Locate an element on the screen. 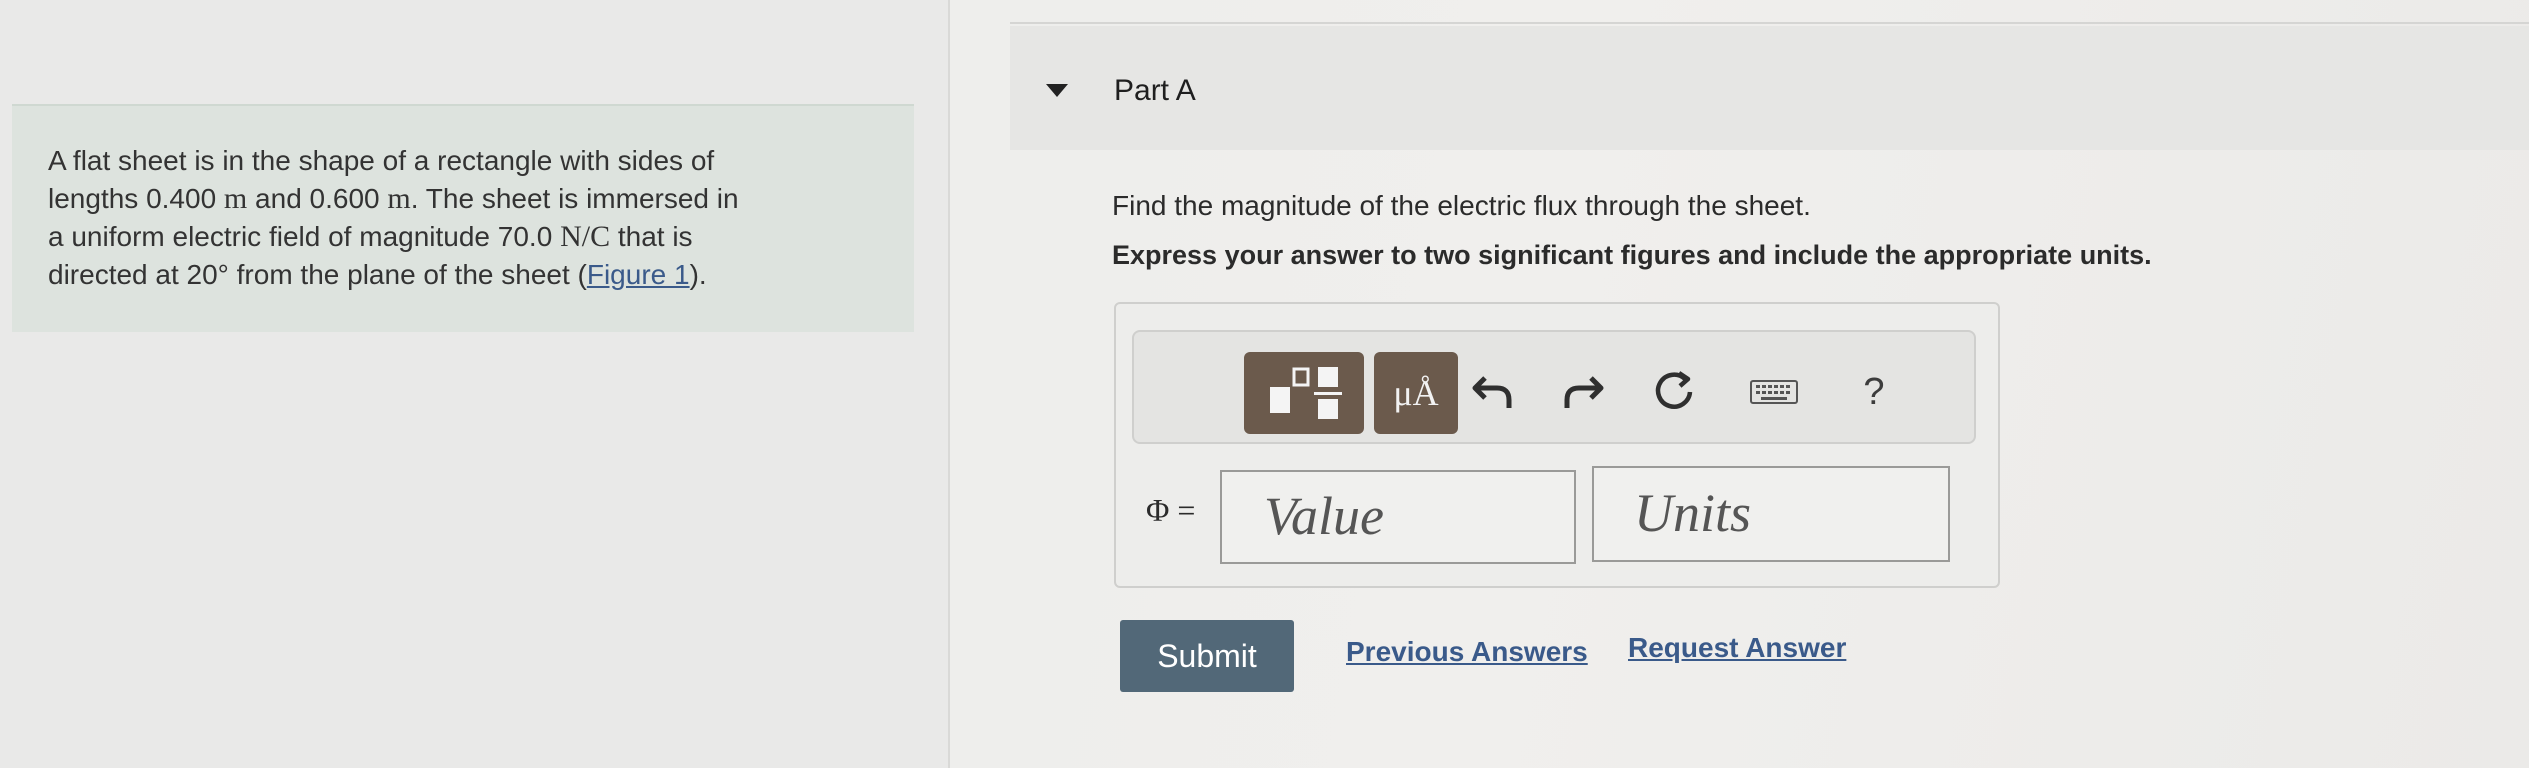  undo-icon is located at coordinates (1492, 392).